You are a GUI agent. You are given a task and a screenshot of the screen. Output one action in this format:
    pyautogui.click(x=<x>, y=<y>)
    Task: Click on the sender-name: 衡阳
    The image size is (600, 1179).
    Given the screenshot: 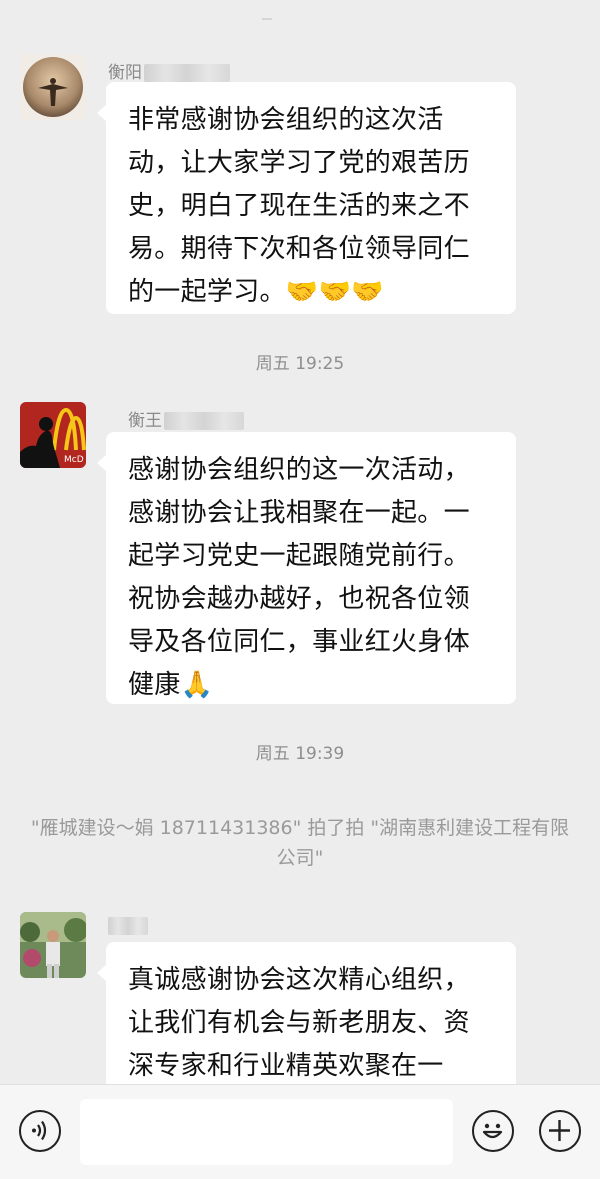 What is the action you would take?
    pyautogui.click(x=169, y=70)
    